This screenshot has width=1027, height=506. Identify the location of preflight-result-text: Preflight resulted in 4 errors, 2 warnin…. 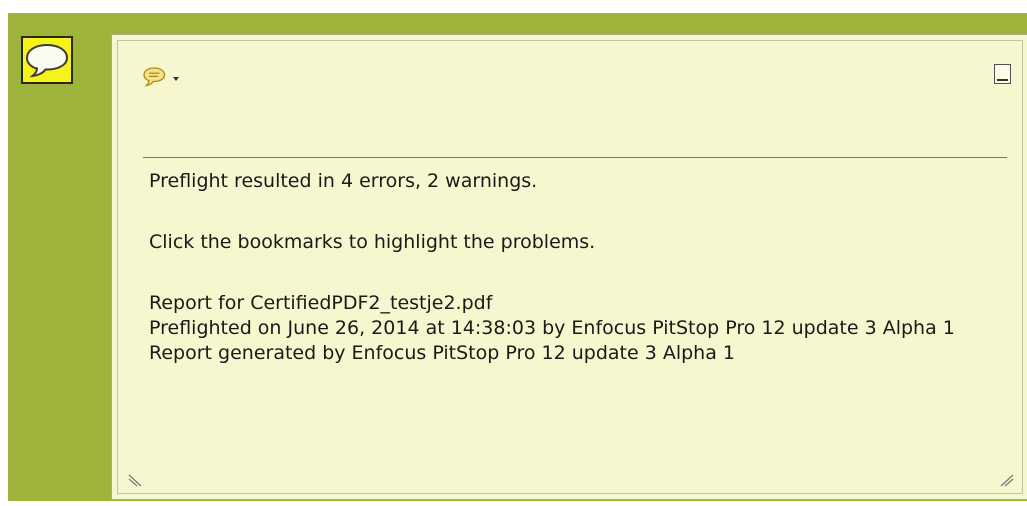
(343, 181).